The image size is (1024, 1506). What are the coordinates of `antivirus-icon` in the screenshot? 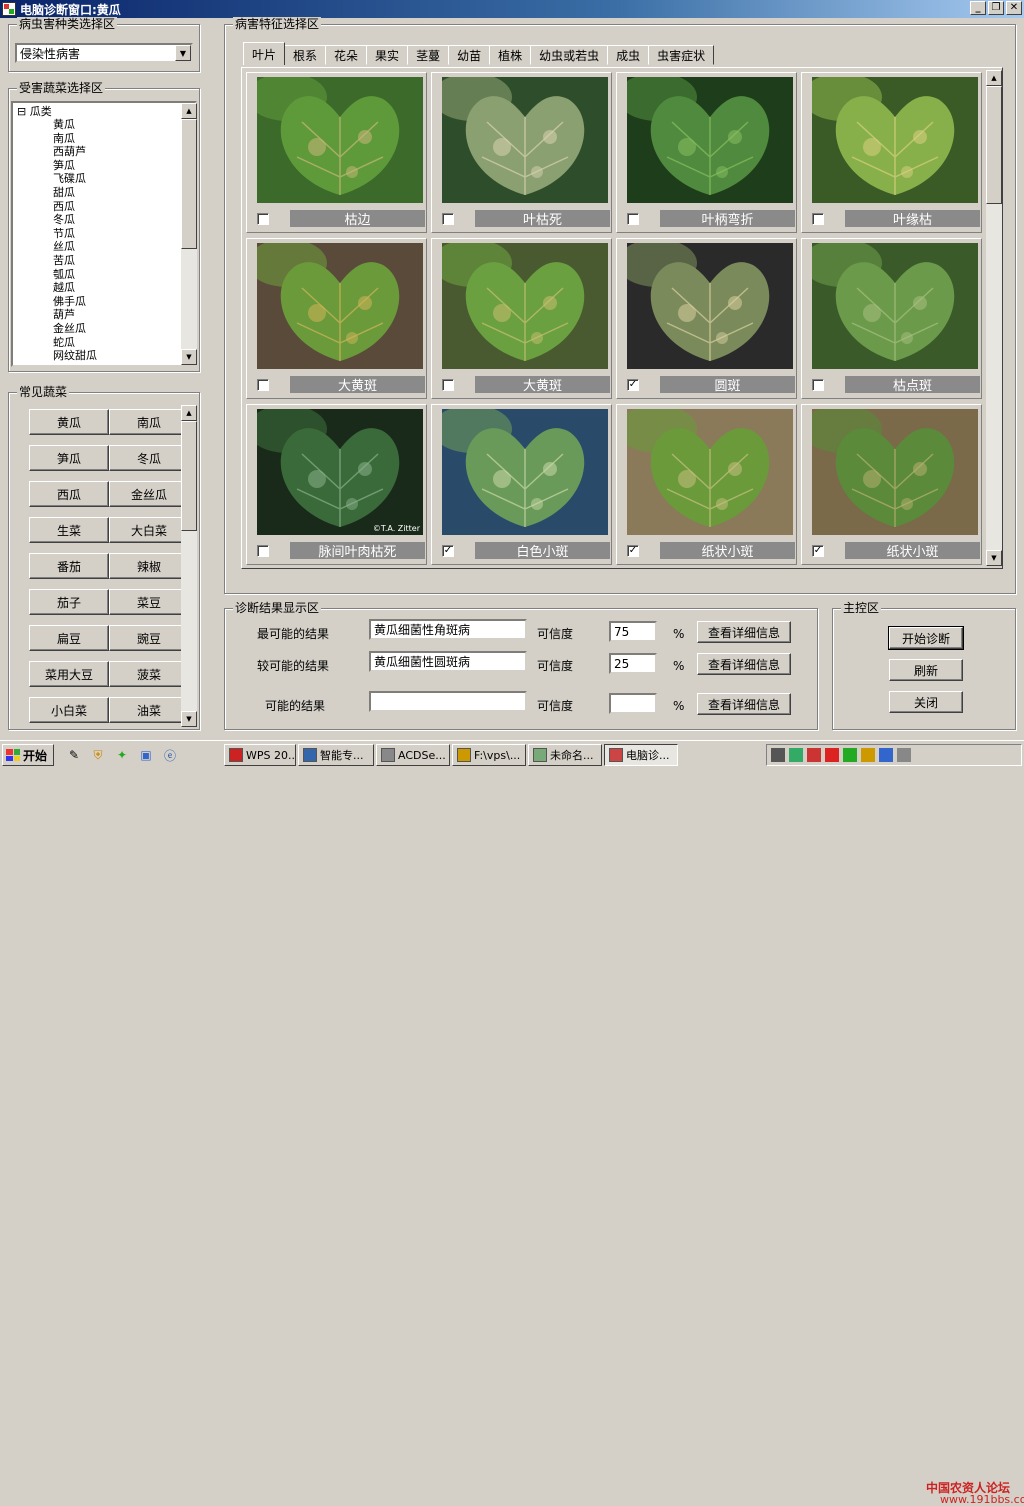 It's located at (814, 755).